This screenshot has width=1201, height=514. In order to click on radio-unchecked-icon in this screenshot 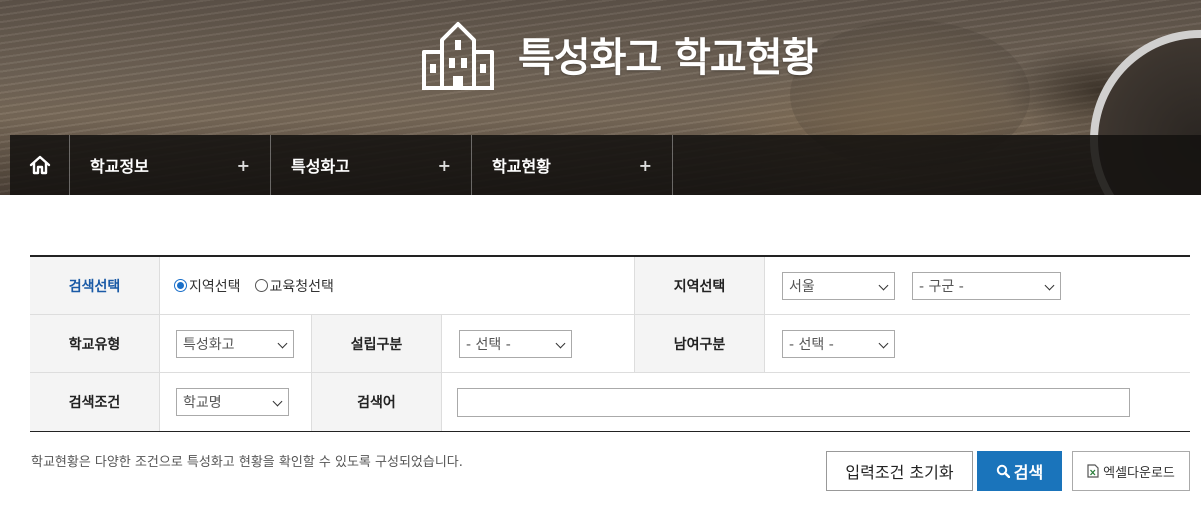, I will do `click(261, 285)`.